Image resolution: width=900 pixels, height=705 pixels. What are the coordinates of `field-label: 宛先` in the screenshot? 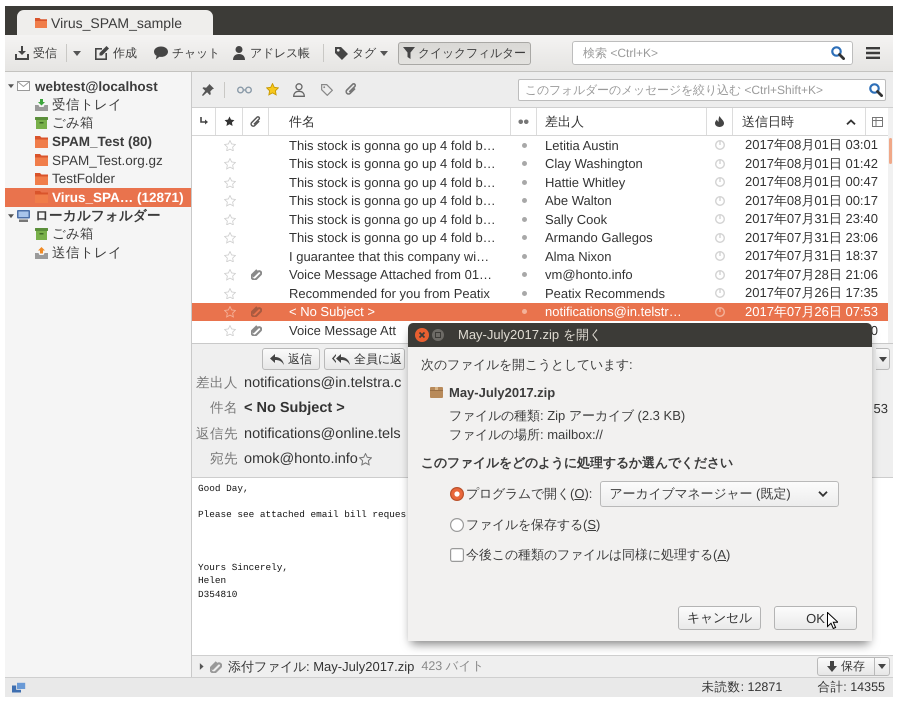 It's located at (223, 459).